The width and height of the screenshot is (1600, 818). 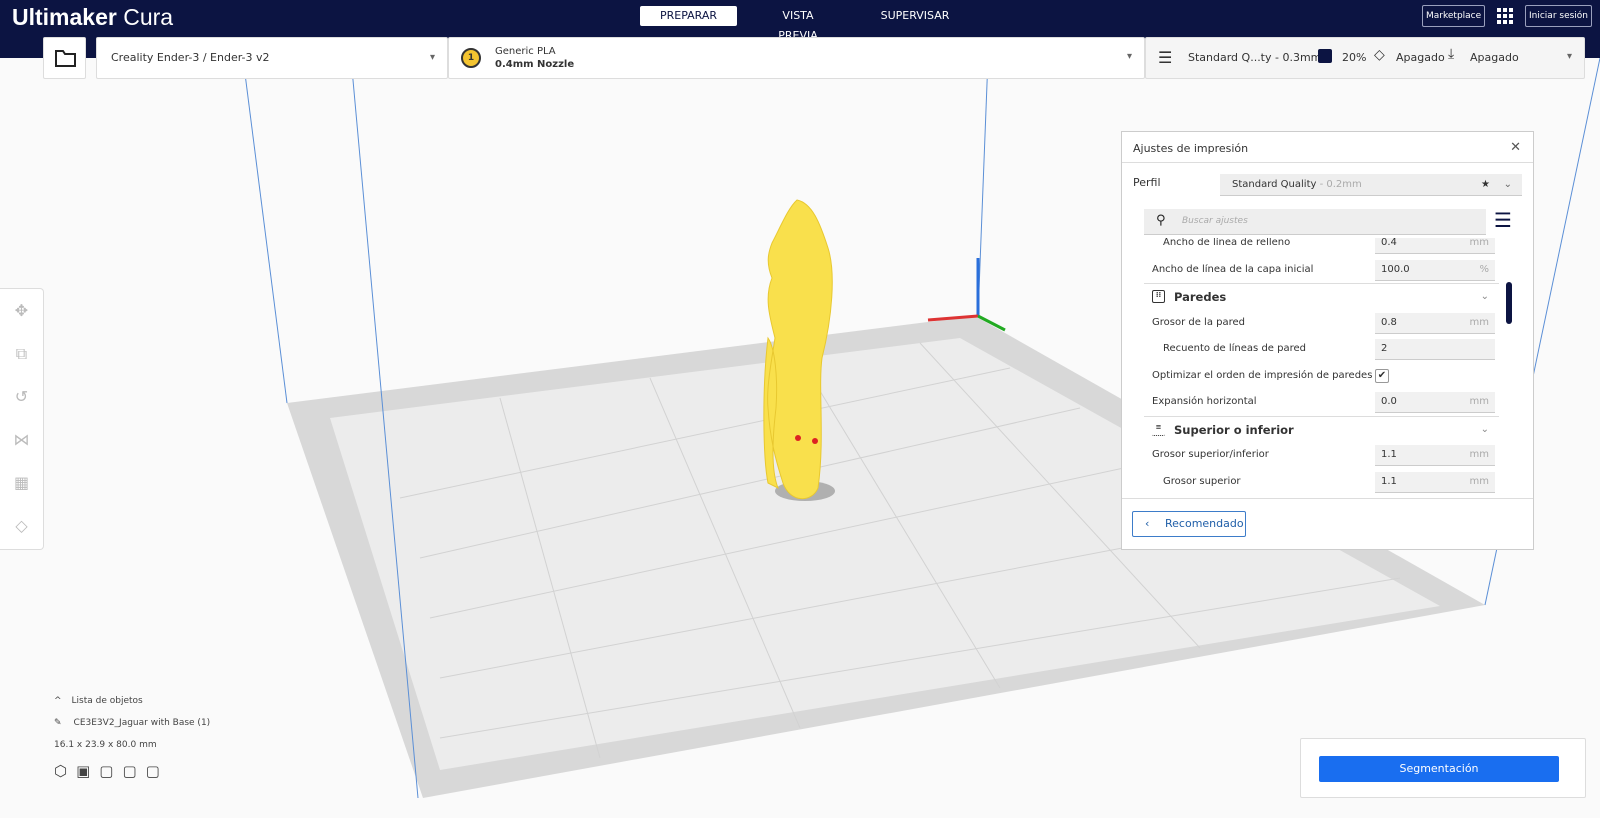 I want to click on folder-icon, so click(x=65, y=58).